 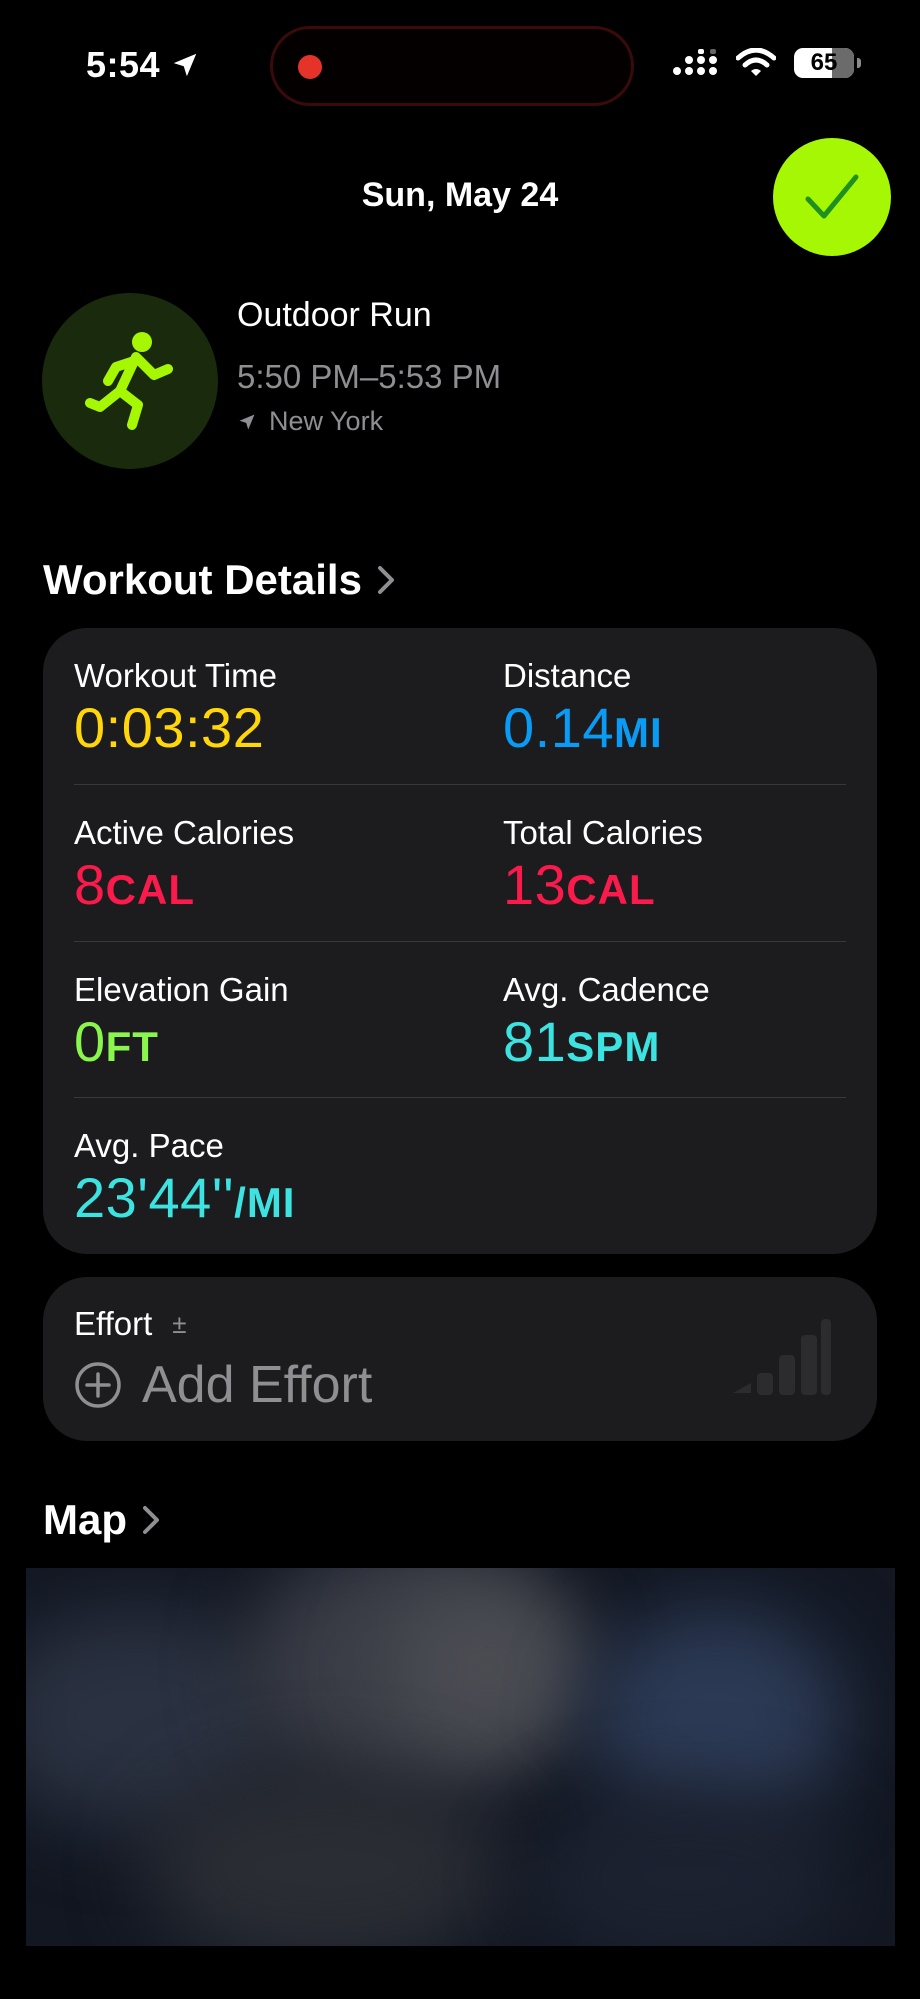 I want to click on battery-icon: 65, so click(x=827, y=63).